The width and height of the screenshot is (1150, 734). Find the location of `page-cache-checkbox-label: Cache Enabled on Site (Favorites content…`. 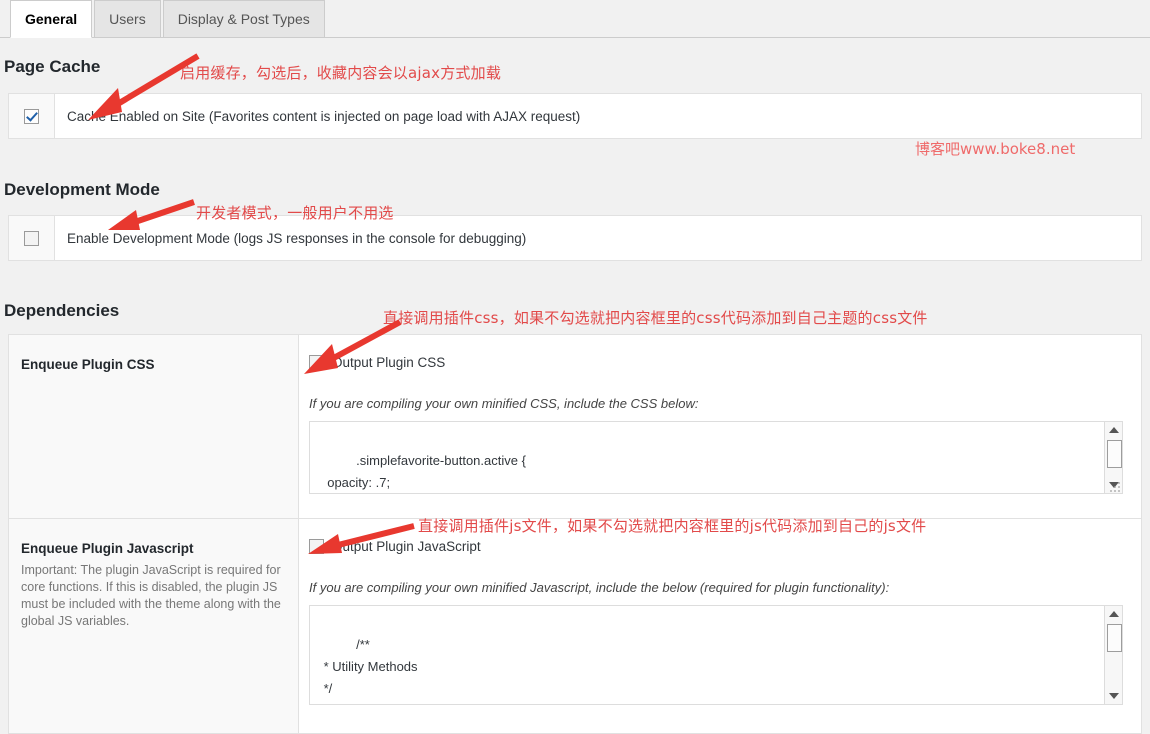

page-cache-checkbox-label: Cache Enabled on Site (Favorites content… is located at coordinates (324, 116).